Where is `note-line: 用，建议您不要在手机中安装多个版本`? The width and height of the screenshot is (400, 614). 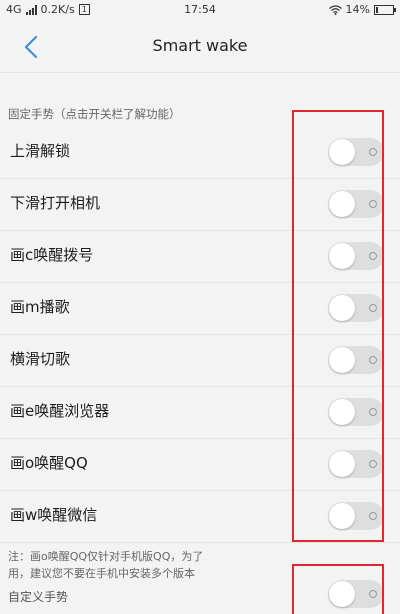 note-line: 用，建议您不要在手机中安装多个版本 is located at coordinates (101, 573).